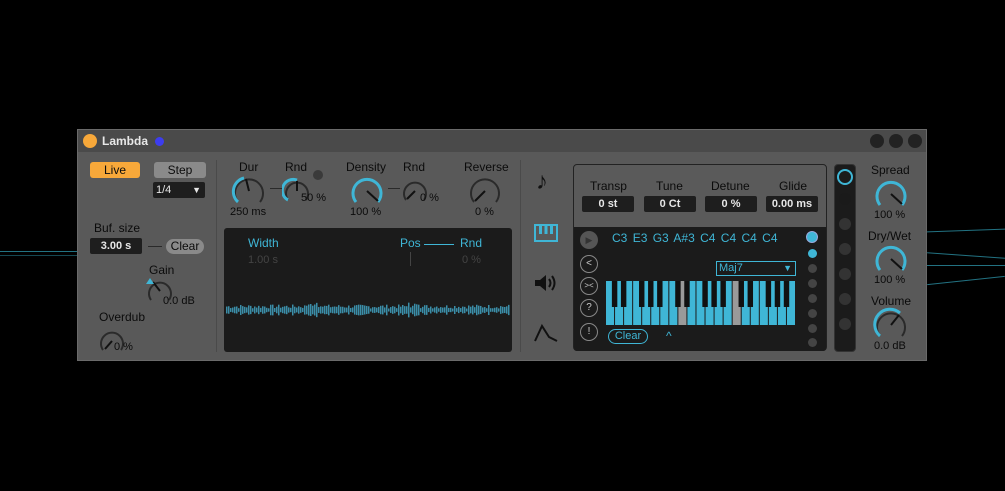 The image size is (1005, 491). What do you see at coordinates (248, 212) in the screenshot?
I see `dur-value: 250 ms` at bounding box center [248, 212].